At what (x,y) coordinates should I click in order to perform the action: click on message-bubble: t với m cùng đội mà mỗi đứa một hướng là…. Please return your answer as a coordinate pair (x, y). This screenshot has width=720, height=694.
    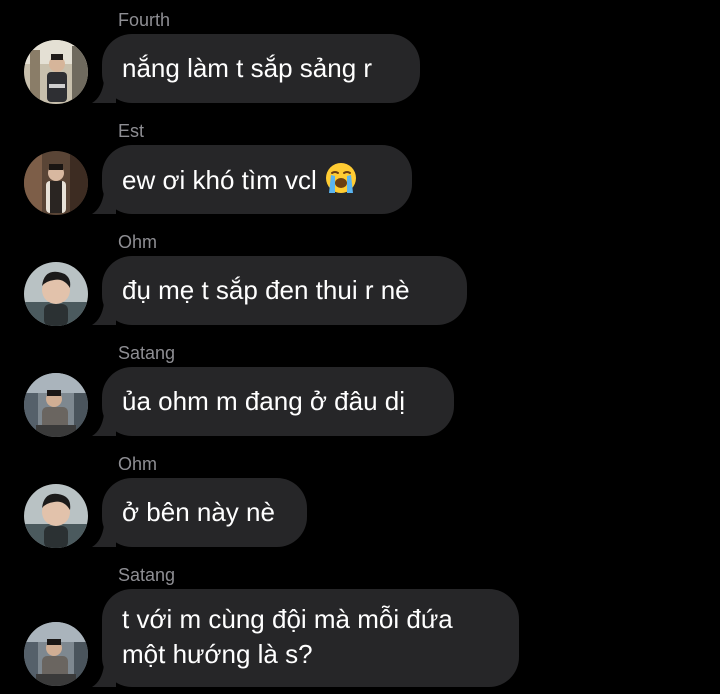
    Looking at the image, I should click on (305, 638).